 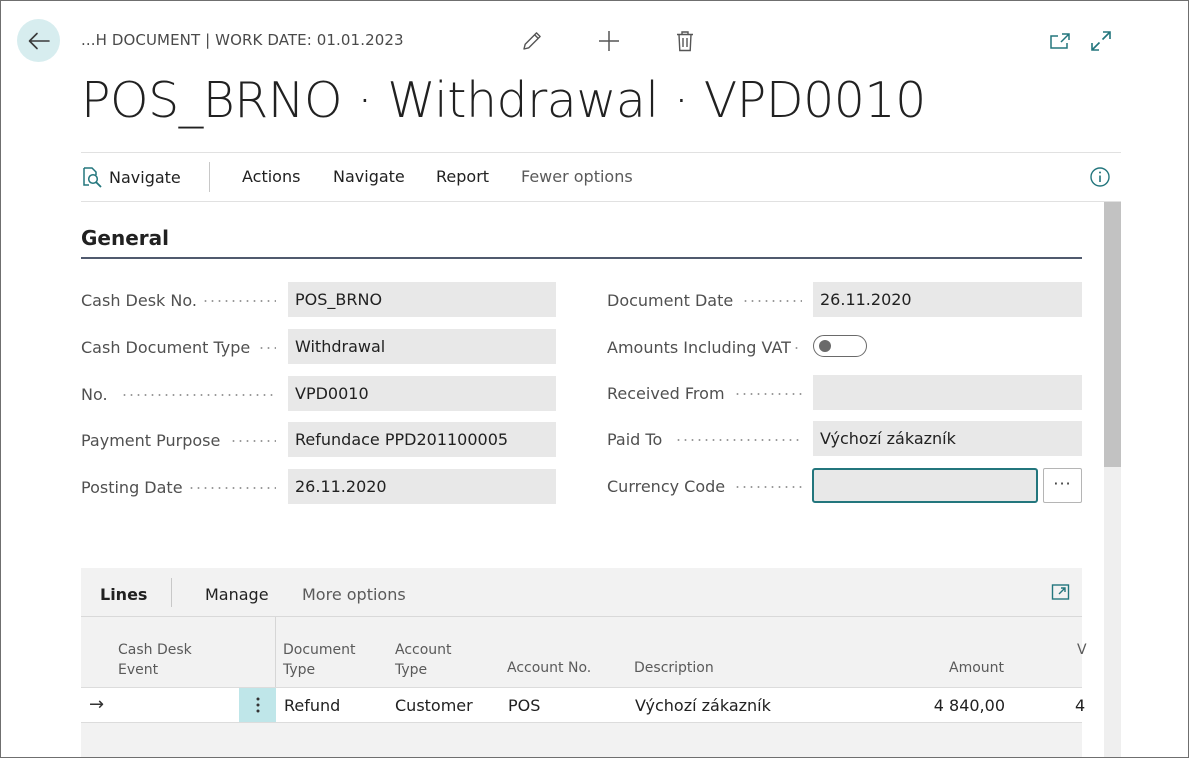 I want to click on amounts-including-vat-toggle, so click(x=840, y=346).